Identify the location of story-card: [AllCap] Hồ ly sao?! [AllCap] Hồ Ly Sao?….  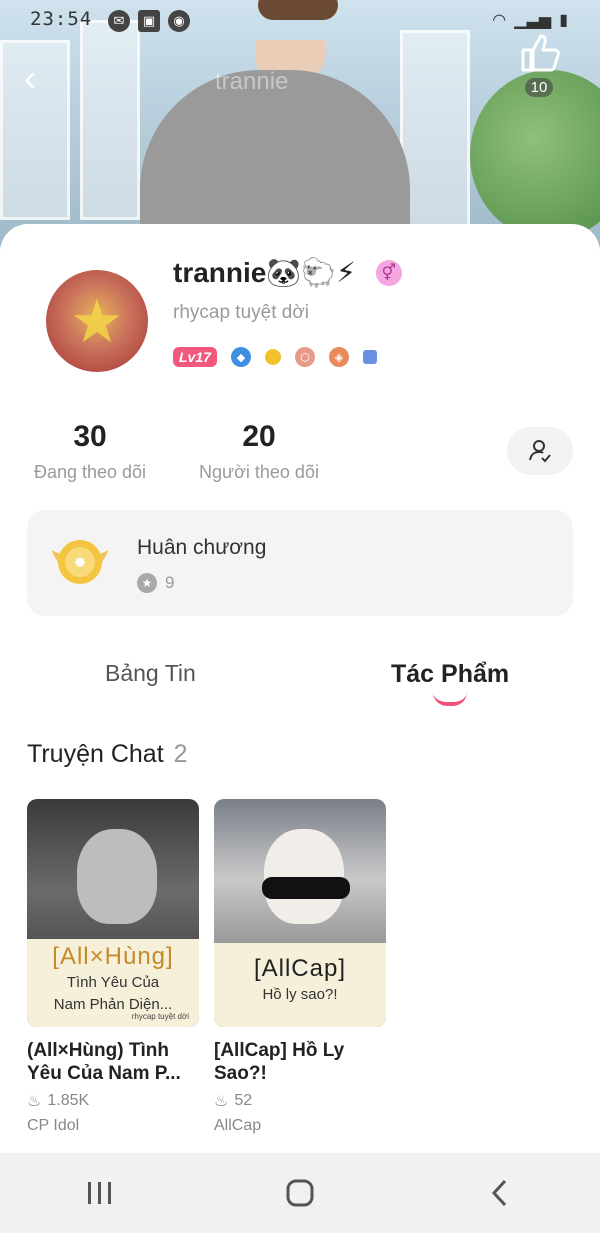
(300, 967).